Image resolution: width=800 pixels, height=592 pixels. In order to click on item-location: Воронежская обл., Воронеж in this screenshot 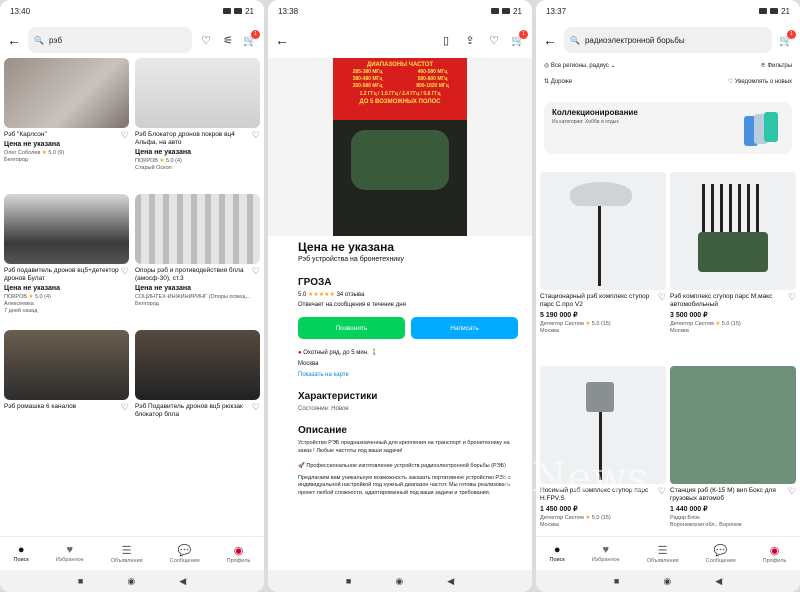, I will do `click(706, 525)`.